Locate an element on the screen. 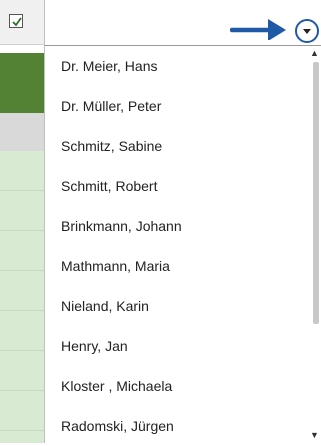 The image size is (321, 446). list-item: Dr. Müller, Peter is located at coordinates (174, 106).